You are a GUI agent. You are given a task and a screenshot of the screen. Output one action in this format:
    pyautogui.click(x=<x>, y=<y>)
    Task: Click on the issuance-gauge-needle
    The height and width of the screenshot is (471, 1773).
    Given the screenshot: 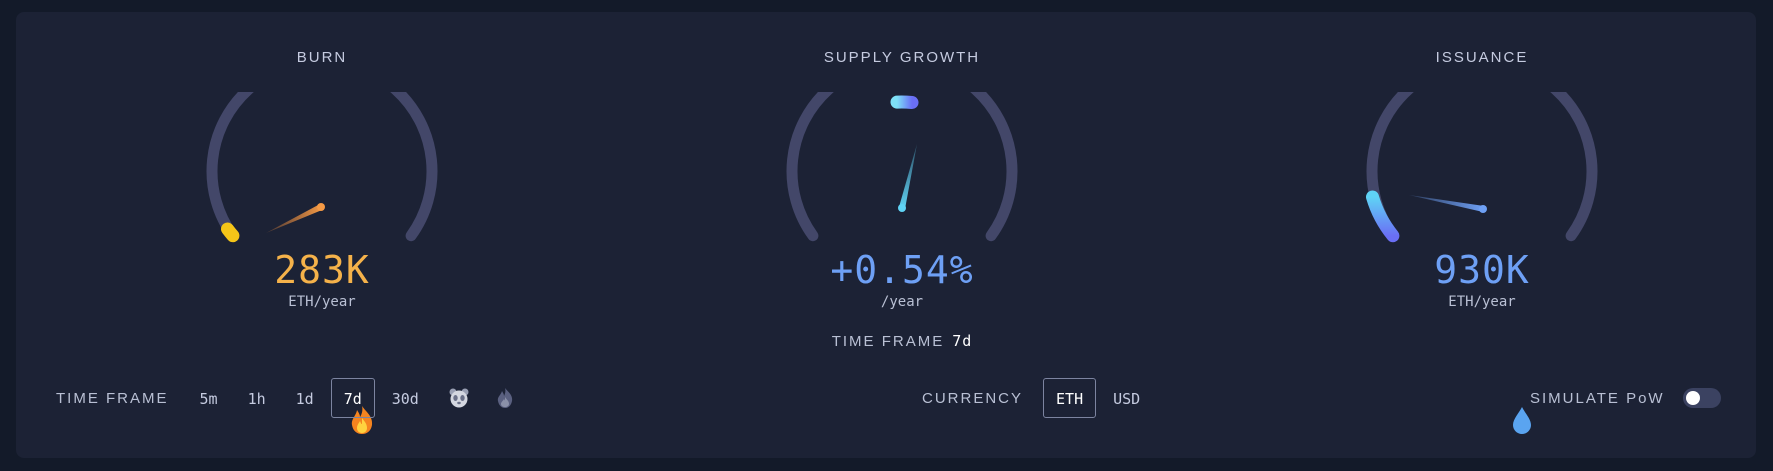 What is the action you would take?
    pyautogui.click(x=1446, y=203)
    